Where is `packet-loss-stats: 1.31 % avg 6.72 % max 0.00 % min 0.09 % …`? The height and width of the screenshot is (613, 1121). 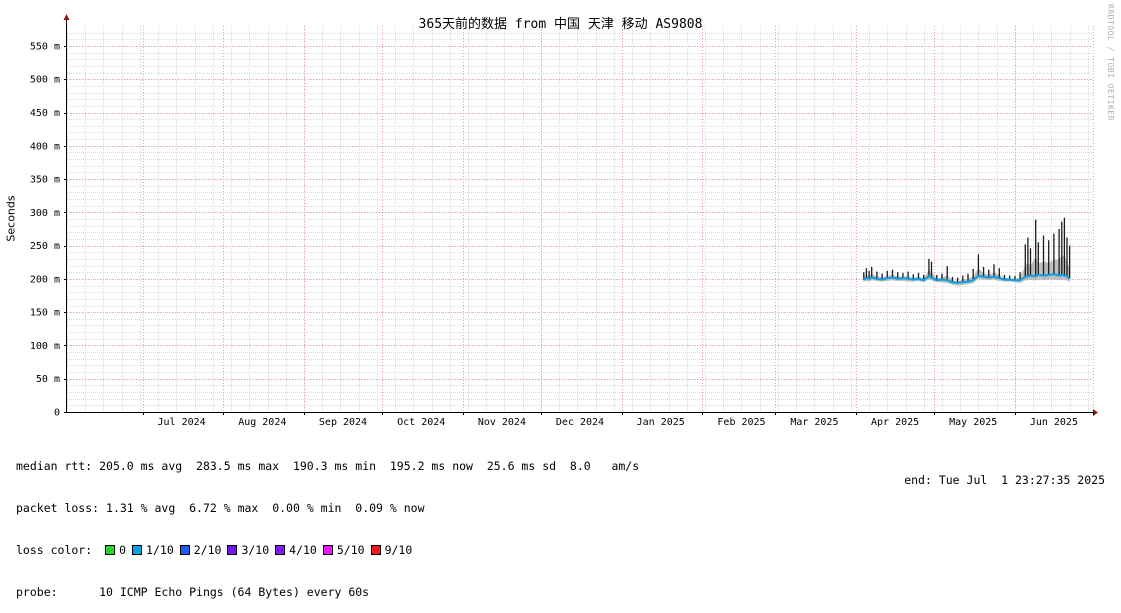
packet-loss-stats: 1.31 % avg 6.72 % max 0.00 % min 0.09 % … is located at coordinates (265, 508).